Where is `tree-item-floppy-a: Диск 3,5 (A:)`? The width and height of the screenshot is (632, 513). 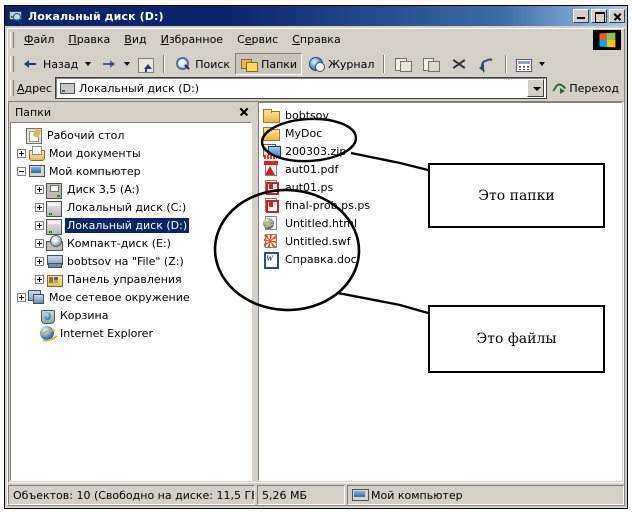
tree-item-floppy-a: Диск 3,5 (A:) is located at coordinates (132, 189).